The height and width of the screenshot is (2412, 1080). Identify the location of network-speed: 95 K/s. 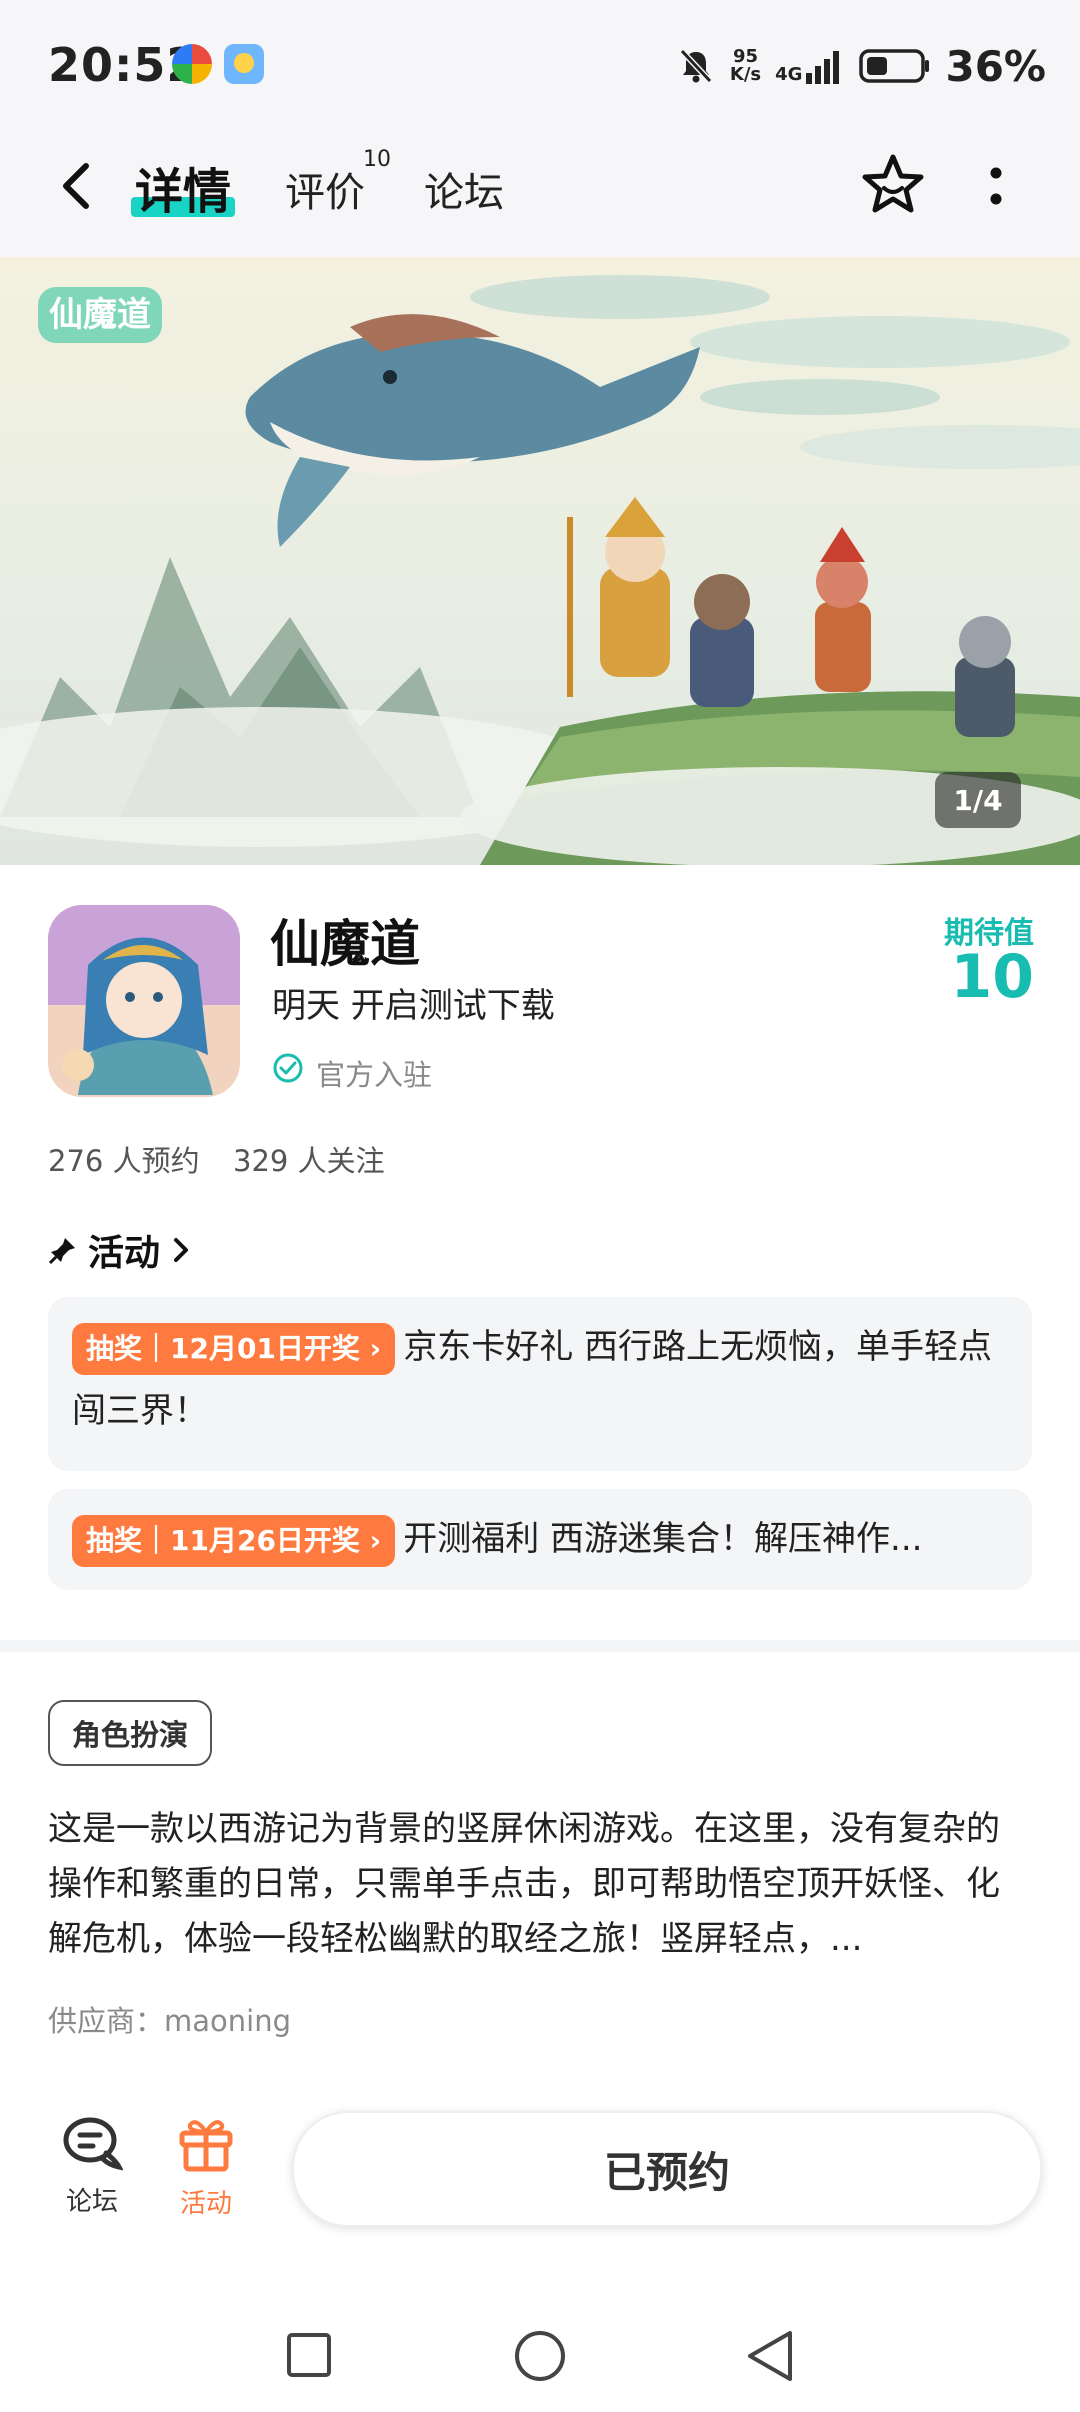
(745, 65).